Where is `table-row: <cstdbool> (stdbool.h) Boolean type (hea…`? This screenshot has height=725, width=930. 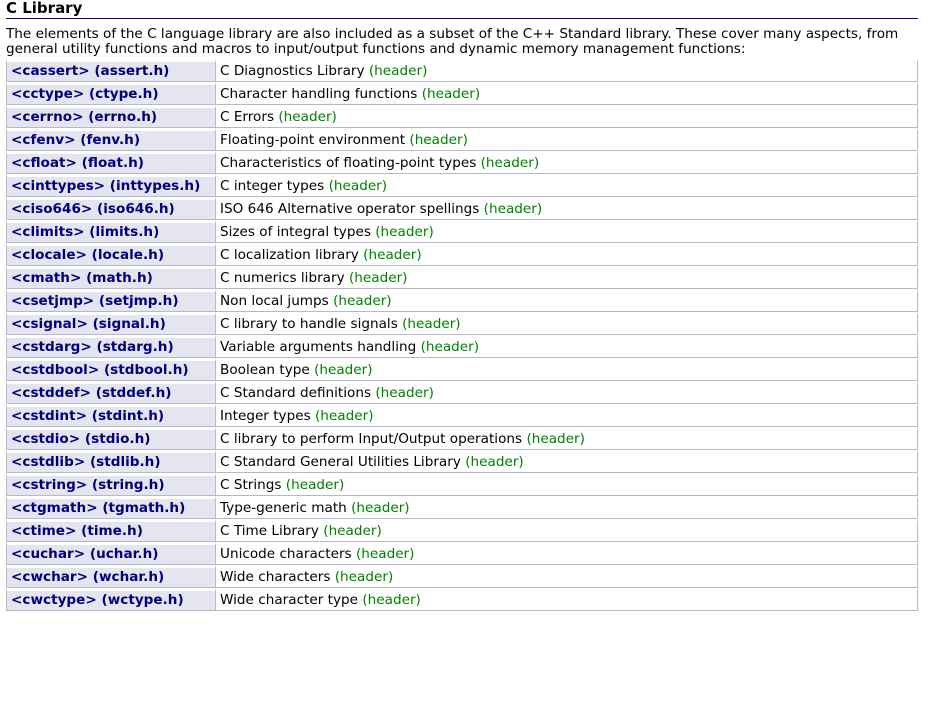 table-row: <cstdbool> (stdbool.h) Boolean type (hea… is located at coordinates (462, 369).